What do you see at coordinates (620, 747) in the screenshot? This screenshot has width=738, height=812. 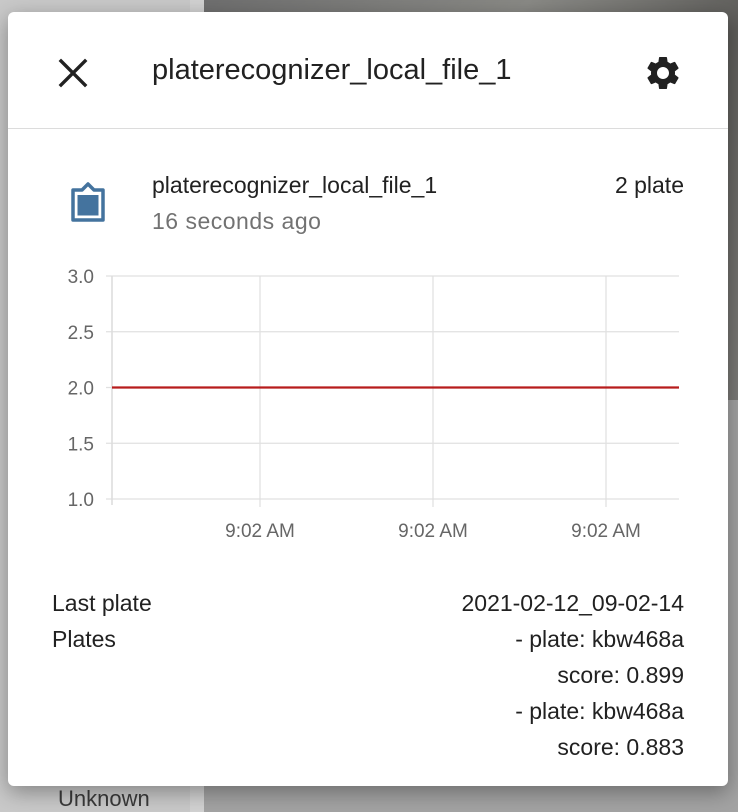 I see `attribute-plates-value-4: score: 0.883` at bounding box center [620, 747].